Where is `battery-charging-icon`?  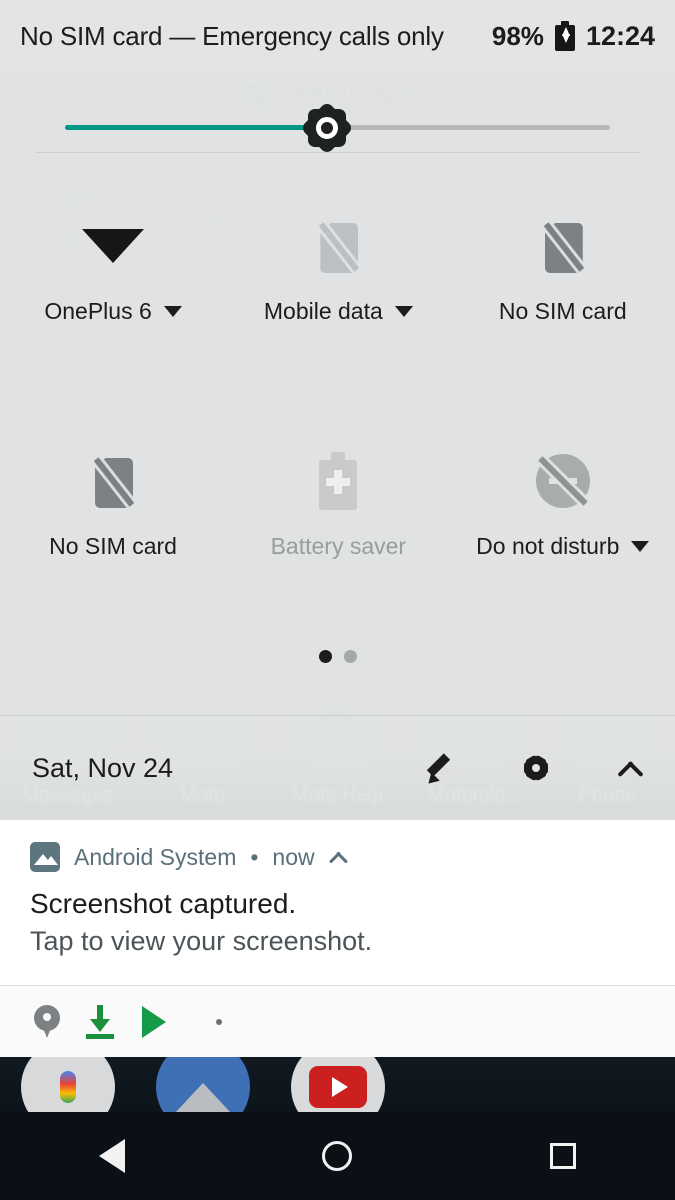
battery-charging-icon is located at coordinates (564, 36).